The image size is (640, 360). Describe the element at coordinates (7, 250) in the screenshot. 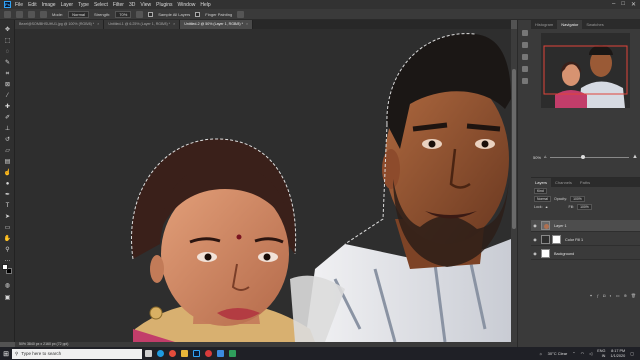

I see `zoom-tool-icon: ⚲` at that location.